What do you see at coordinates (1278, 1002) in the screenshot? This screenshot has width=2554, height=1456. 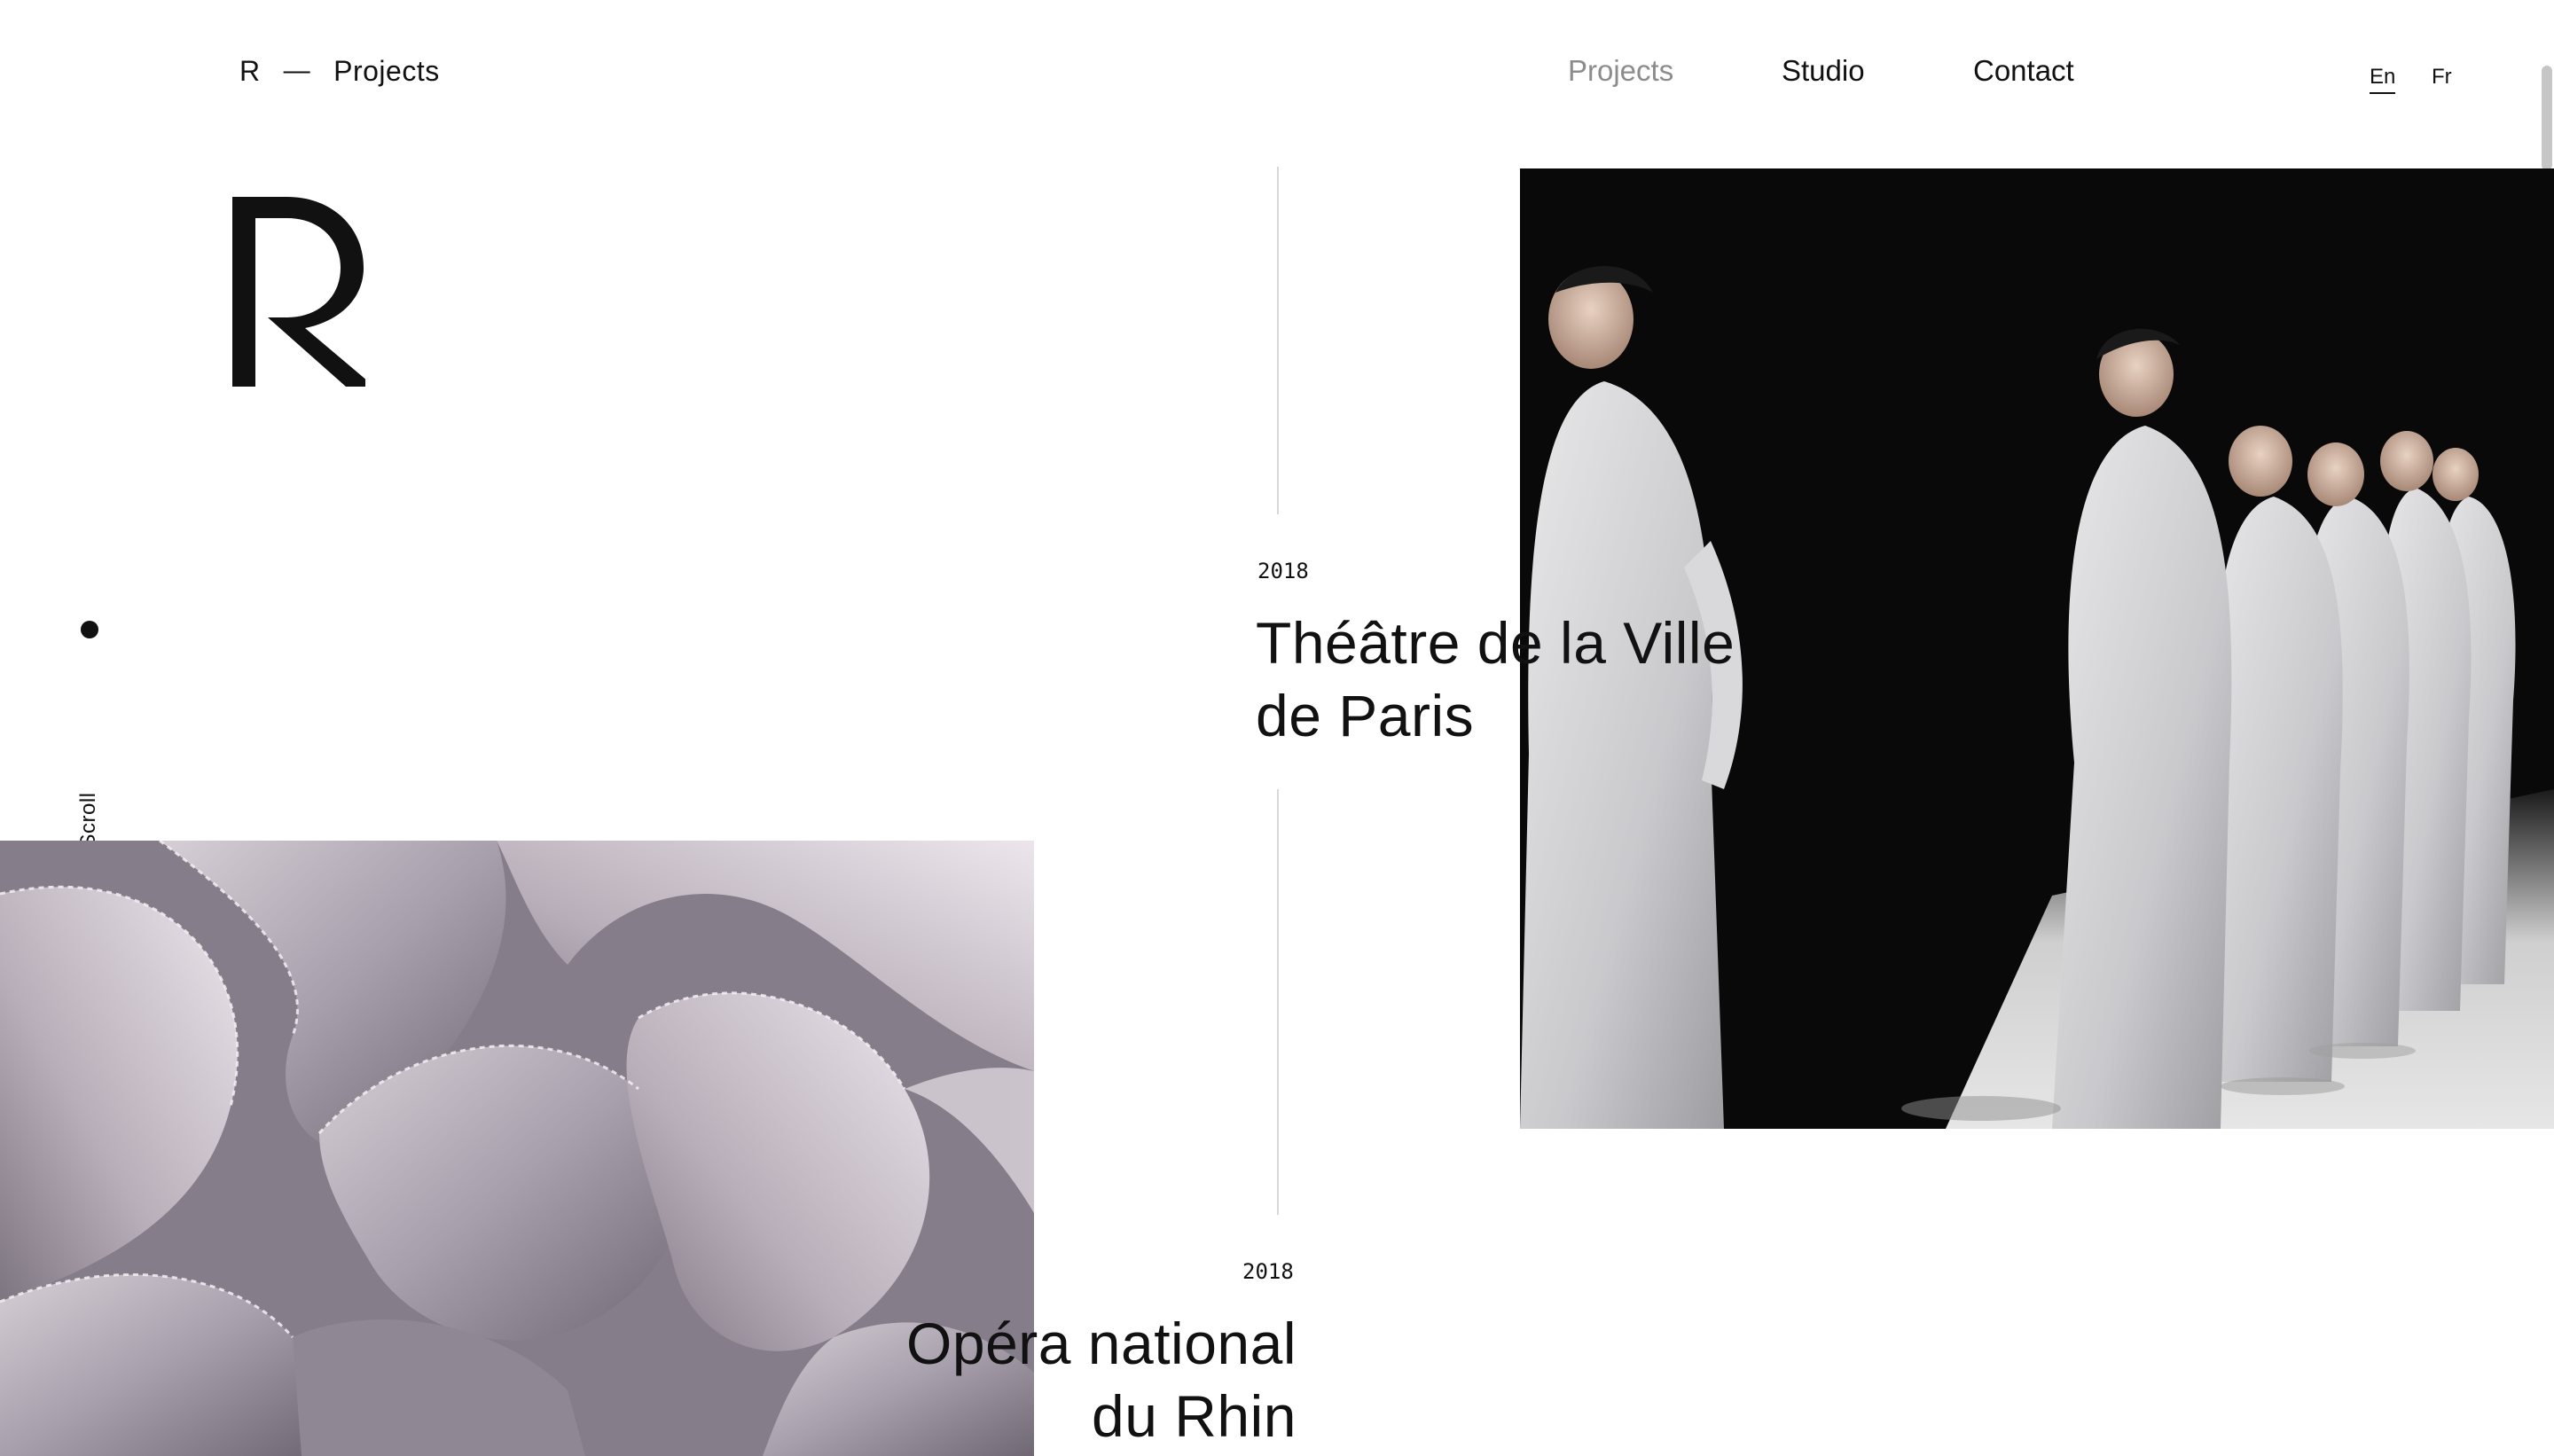 I see `divider-line-bottom` at bounding box center [1278, 1002].